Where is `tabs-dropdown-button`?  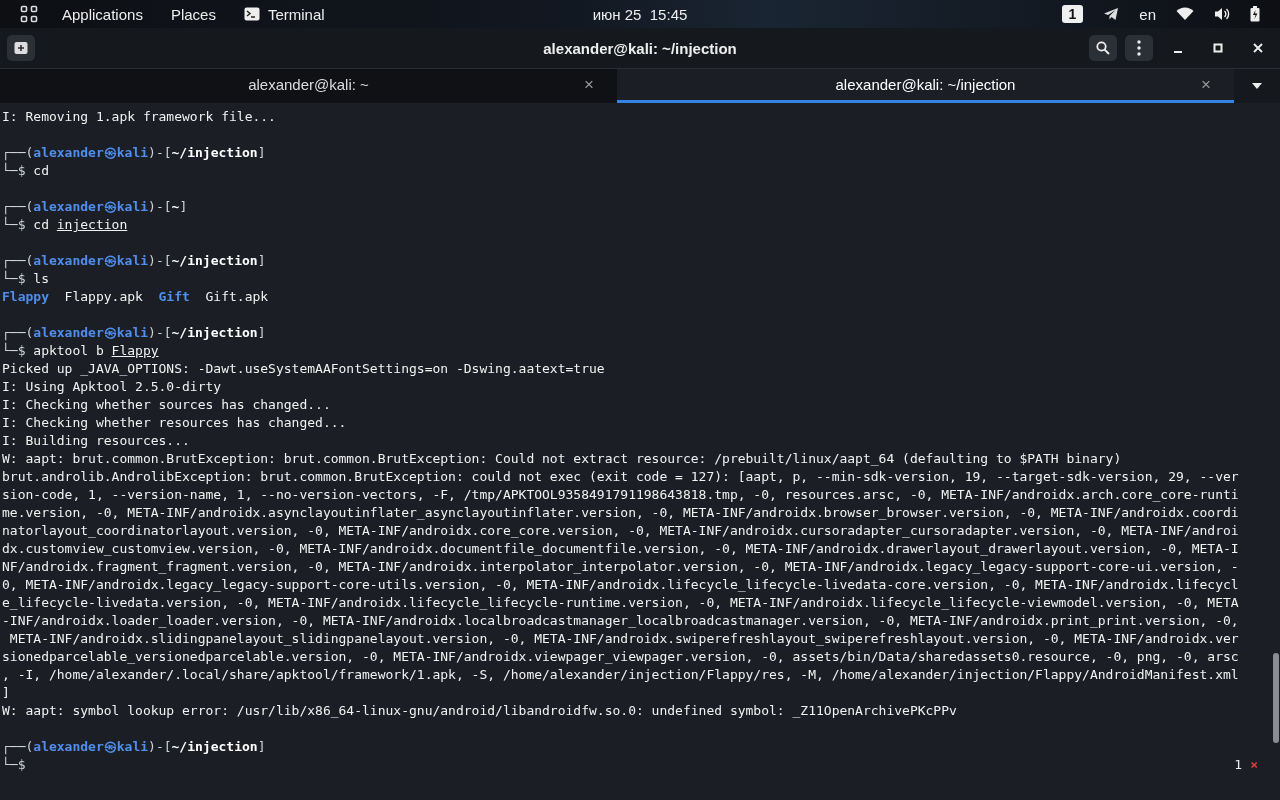 tabs-dropdown-button is located at coordinates (1257, 86).